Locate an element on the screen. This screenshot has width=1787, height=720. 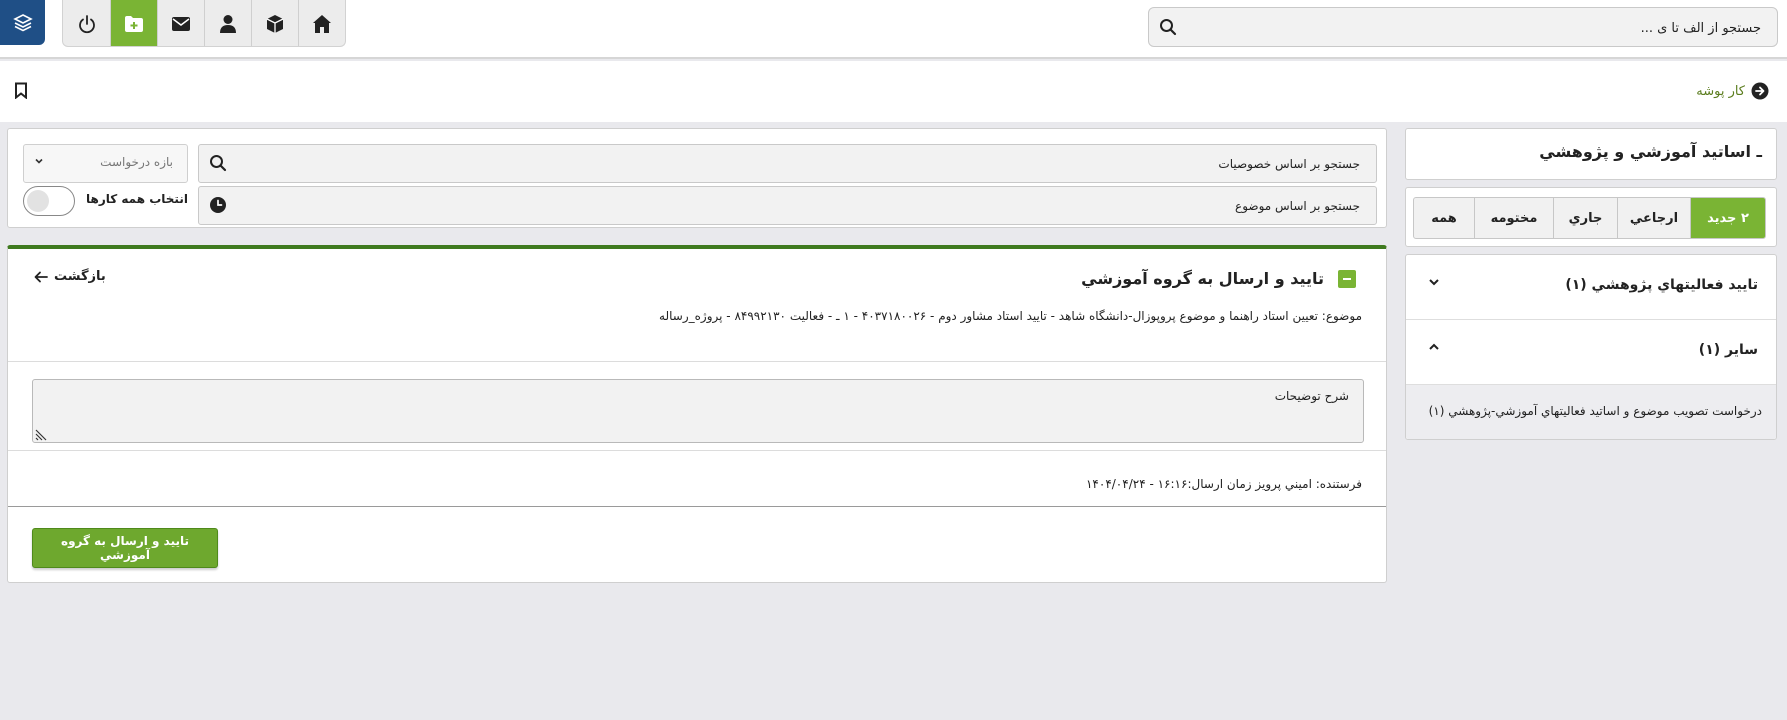
resize-grip-icon is located at coordinates (41, 435).